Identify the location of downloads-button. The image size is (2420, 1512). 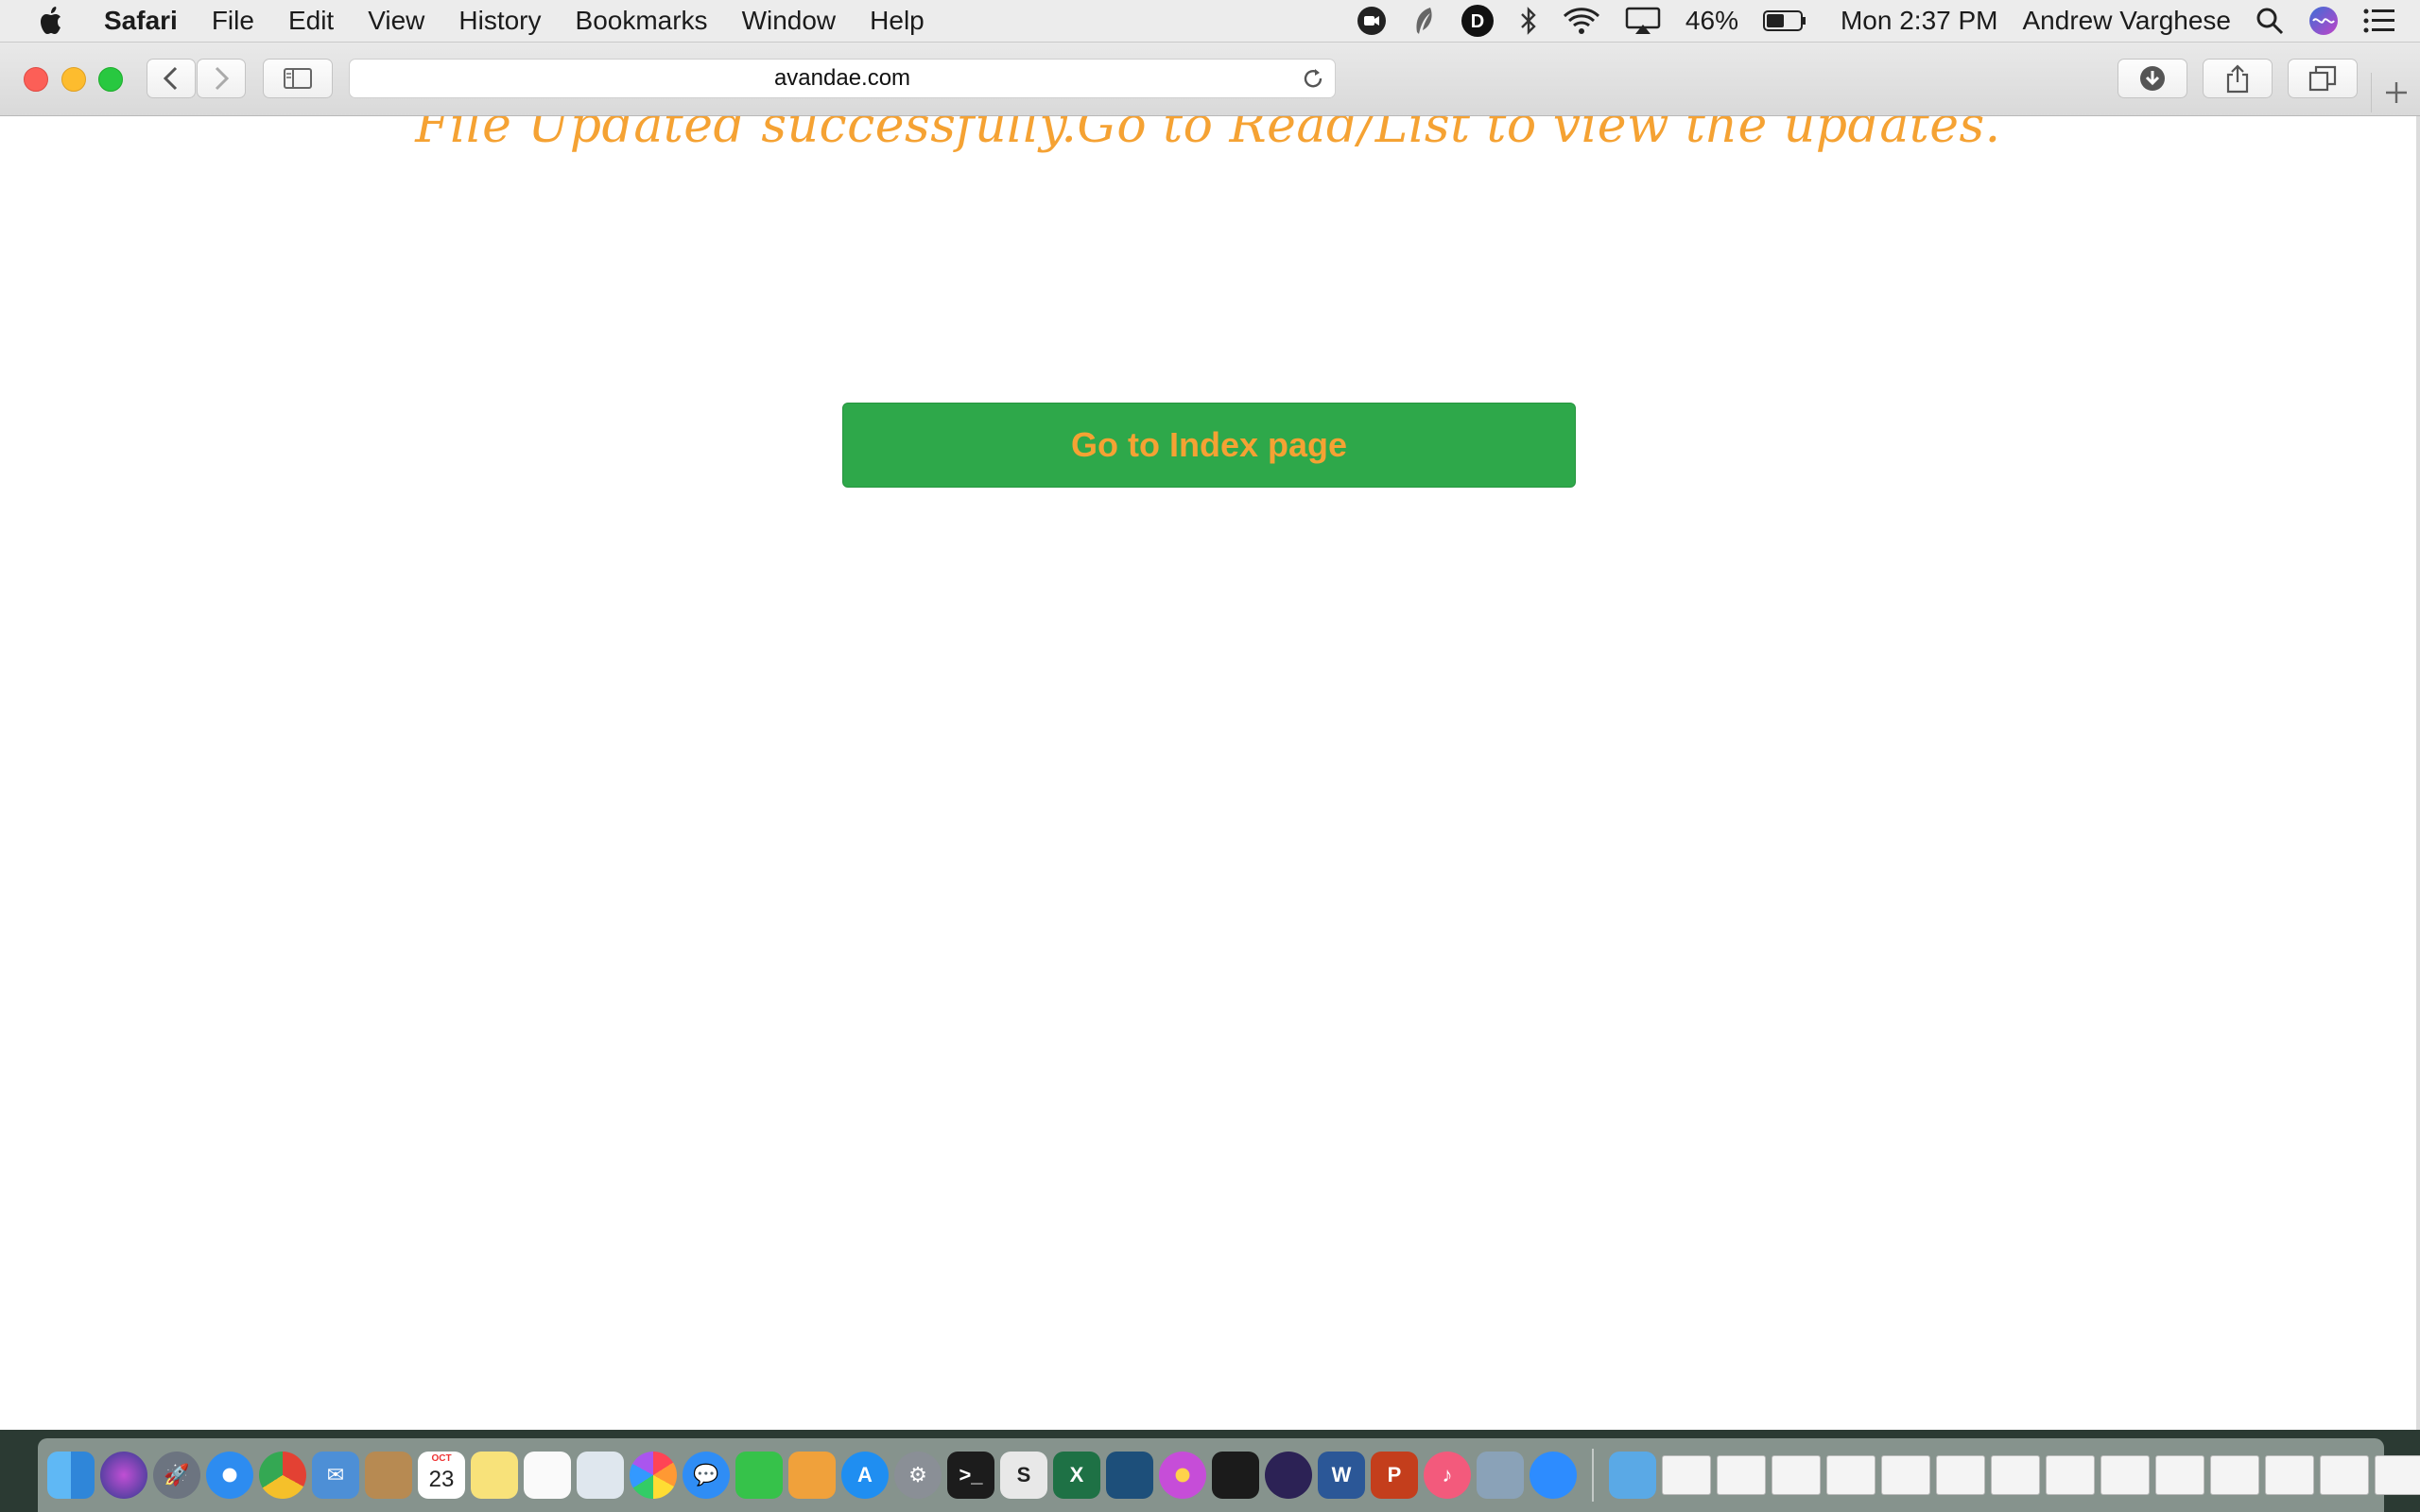
(2152, 78).